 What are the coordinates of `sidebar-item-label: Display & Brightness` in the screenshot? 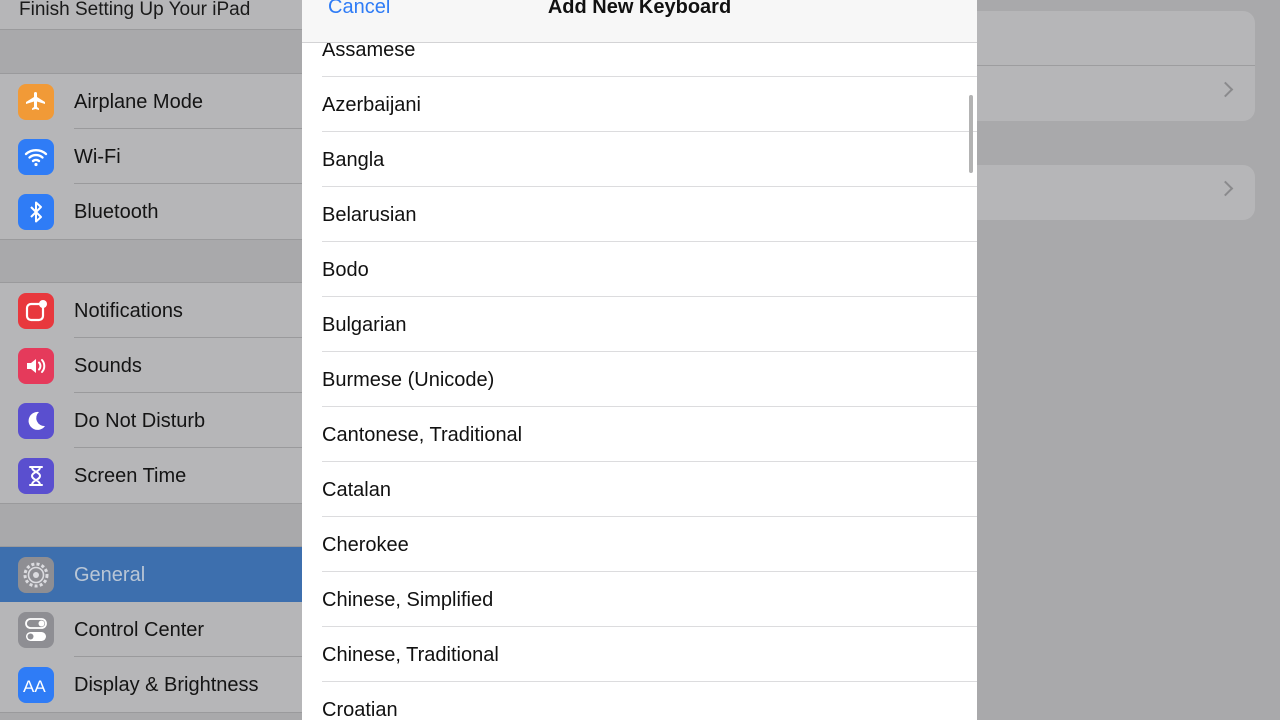 It's located at (166, 685).